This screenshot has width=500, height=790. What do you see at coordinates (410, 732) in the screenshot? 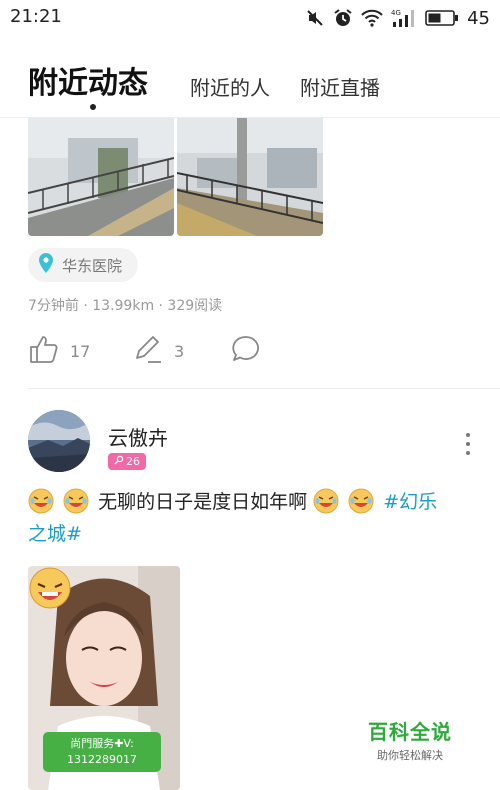
I see `watermark-title: 百科全说` at bounding box center [410, 732].